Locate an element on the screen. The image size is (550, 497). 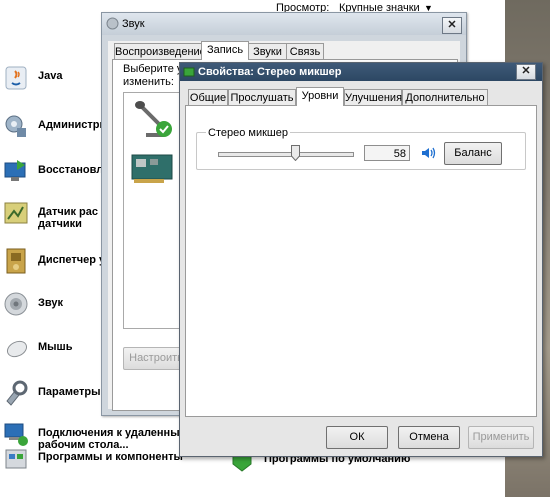
slider-thumb-shape is located at coordinates (296, 153).